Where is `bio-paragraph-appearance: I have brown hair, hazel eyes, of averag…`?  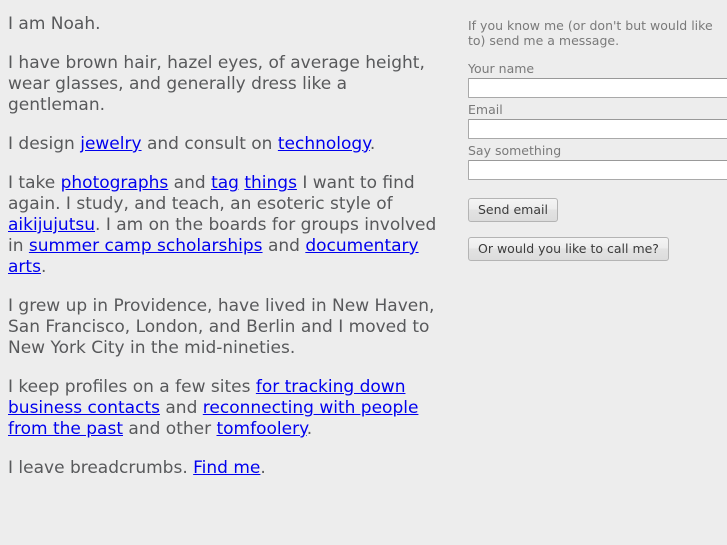
bio-paragraph-appearance: I have brown hair, hazel eyes, of averag… is located at coordinates (224, 84).